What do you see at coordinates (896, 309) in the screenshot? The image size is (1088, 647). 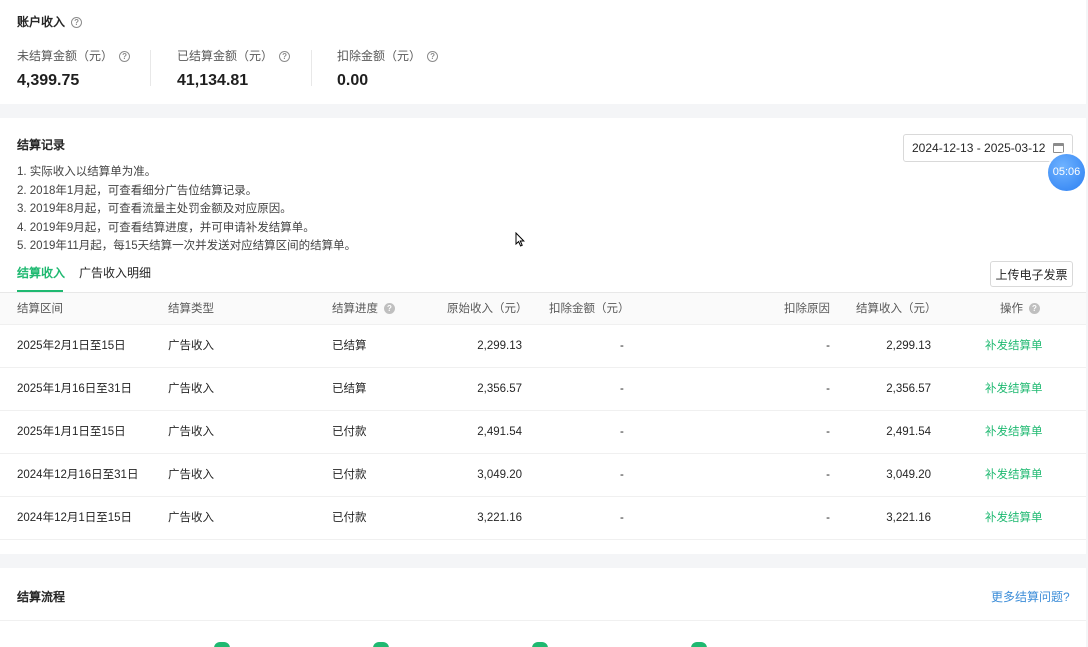 I see `col-settled: 结算收入（元）` at bounding box center [896, 309].